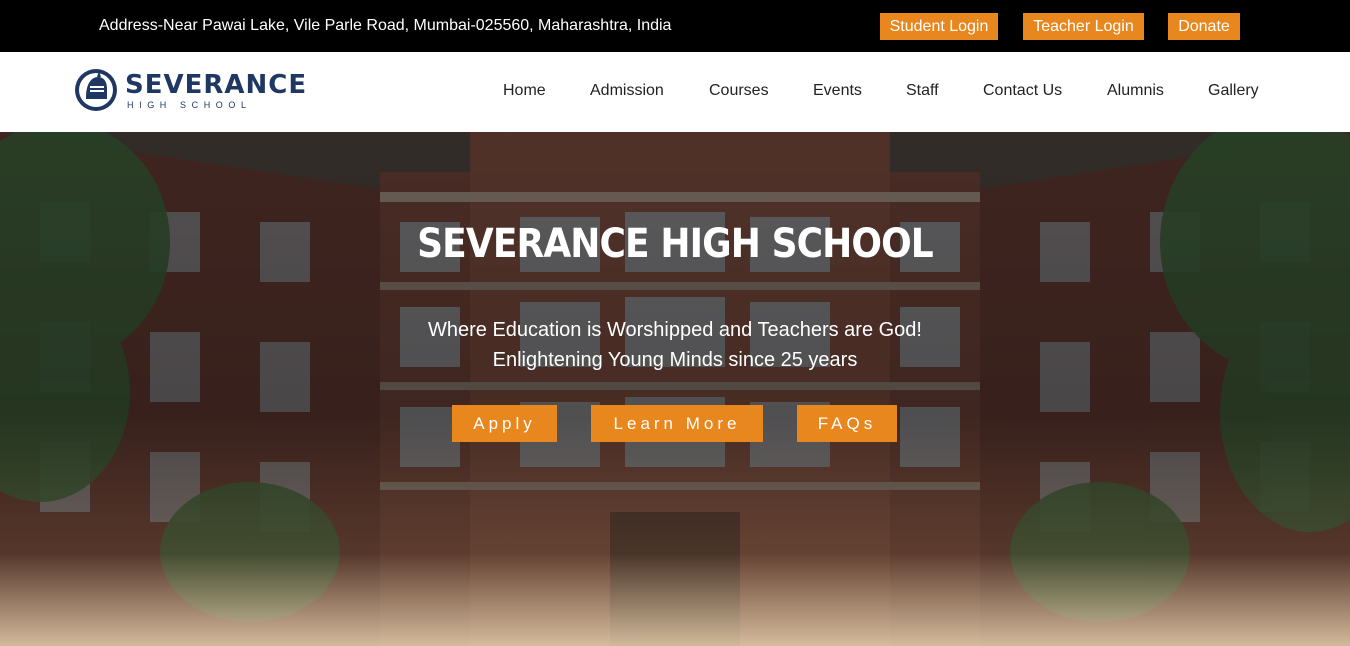 The image size is (1350, 646). I want to click on hero-title: SEVERANCE HIGH SCHOOL, so click(675, 244).